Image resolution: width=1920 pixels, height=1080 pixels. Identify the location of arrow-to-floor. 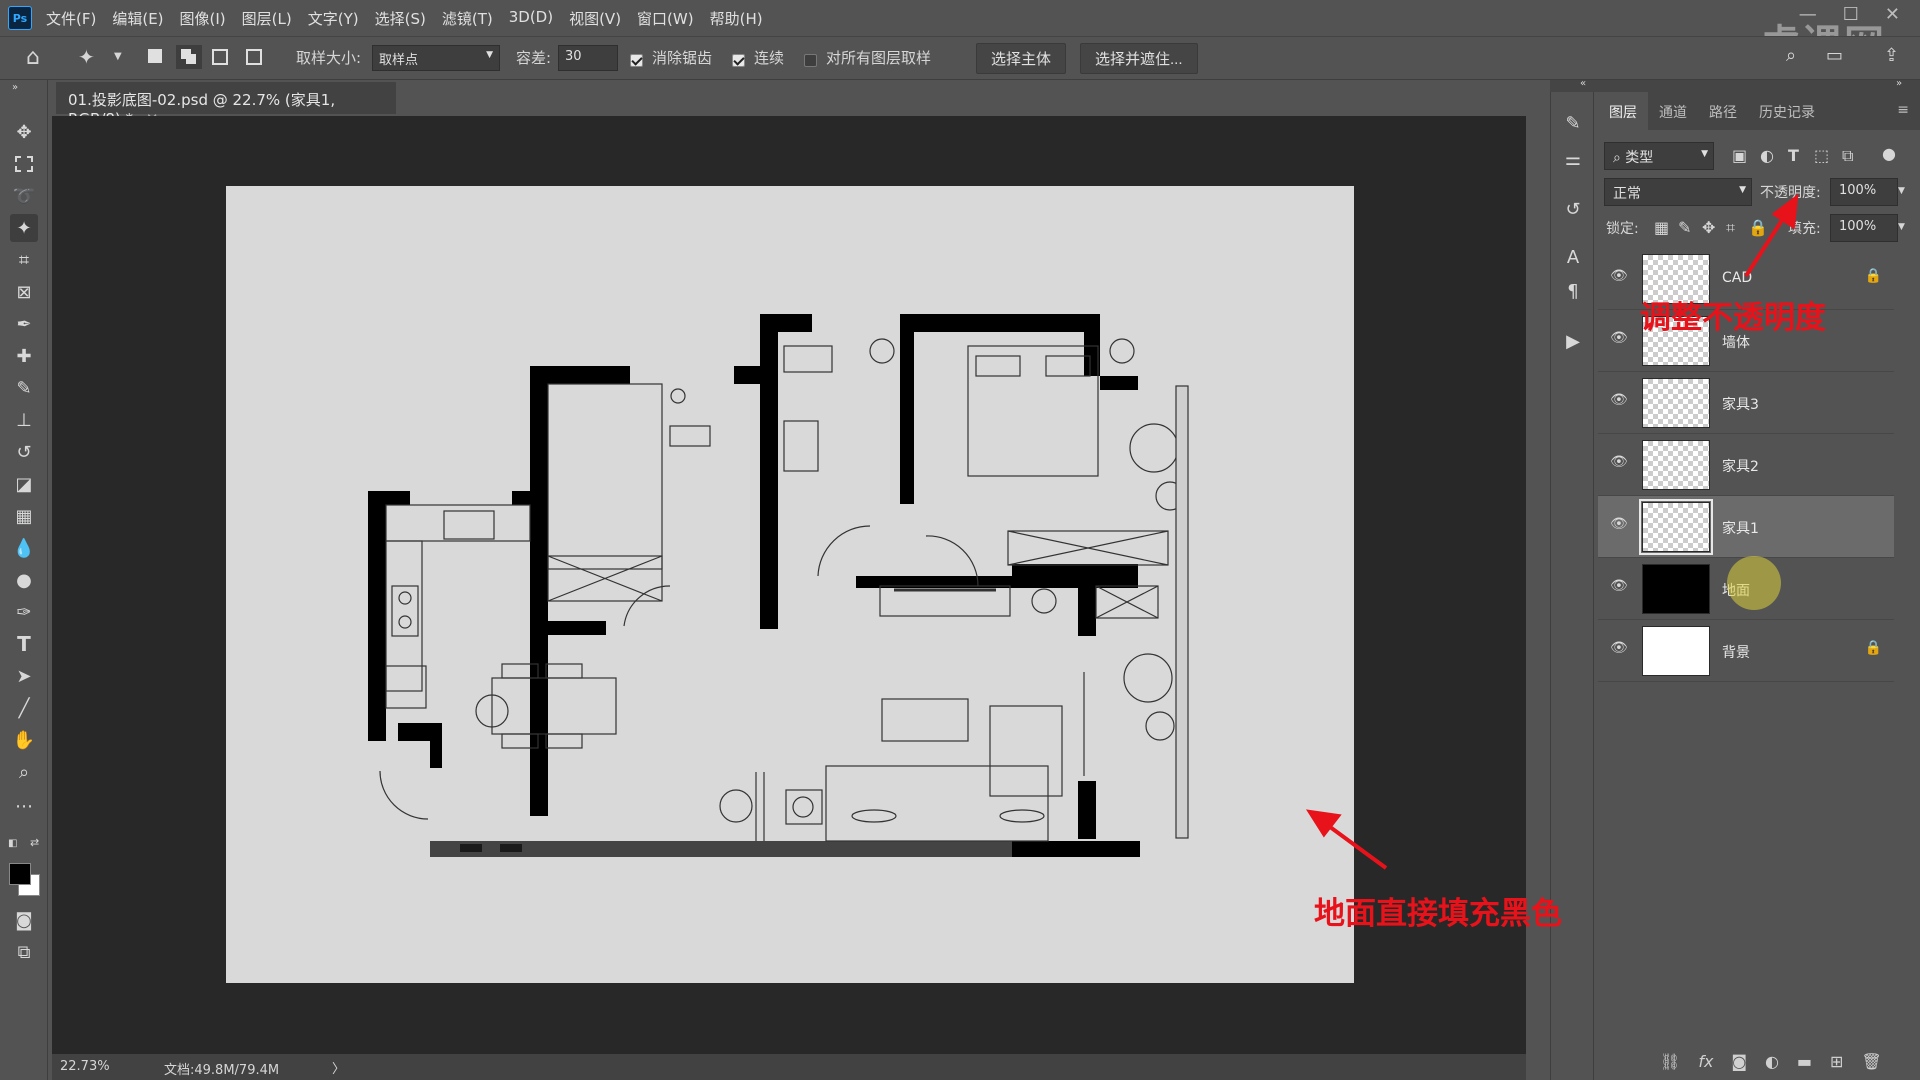
(1356, 846).